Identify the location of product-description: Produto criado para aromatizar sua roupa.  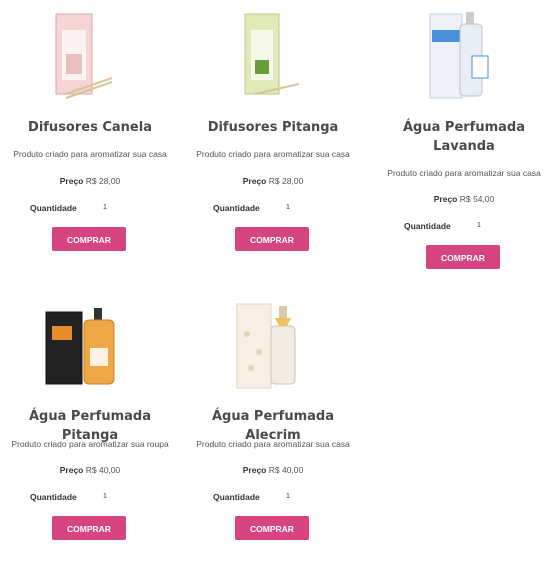
(90, 444).